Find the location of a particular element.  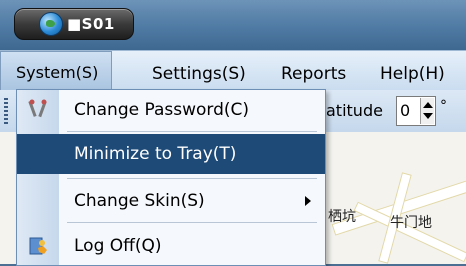

tools-icon is located at coordinates (37, 108).